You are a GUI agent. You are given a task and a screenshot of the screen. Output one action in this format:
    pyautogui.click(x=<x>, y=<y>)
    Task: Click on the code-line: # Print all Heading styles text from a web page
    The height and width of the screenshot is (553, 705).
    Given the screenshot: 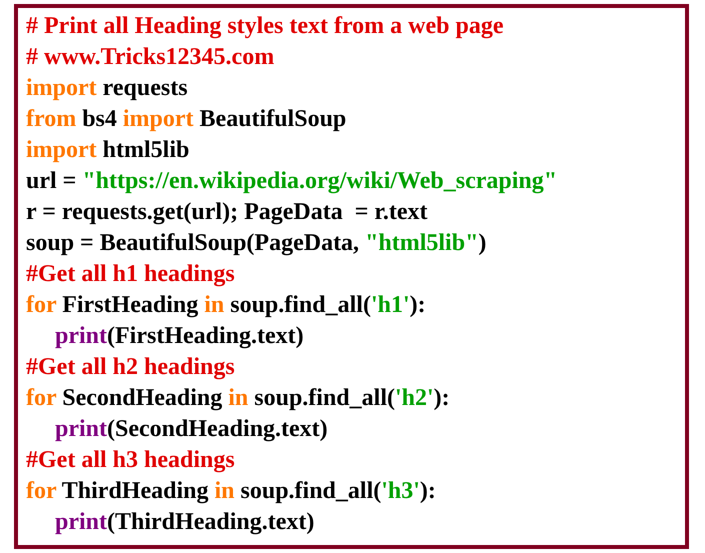 What is the action you would take?
    pyautogui.click(x=265, y=26)
    